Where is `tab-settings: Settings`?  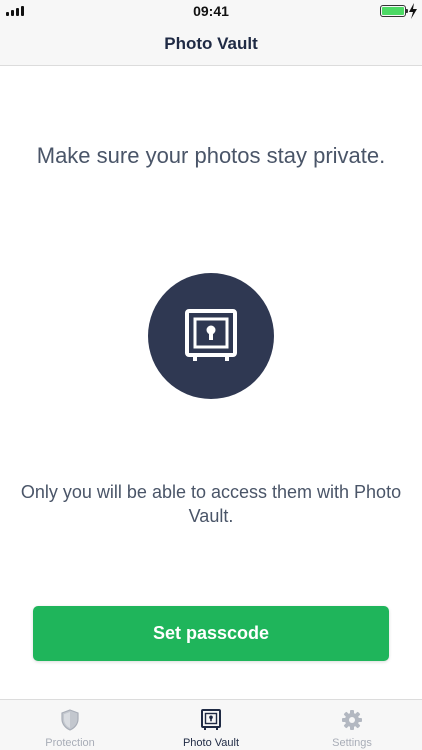
tab-settings: Settings is located at coordinates (352, 725).